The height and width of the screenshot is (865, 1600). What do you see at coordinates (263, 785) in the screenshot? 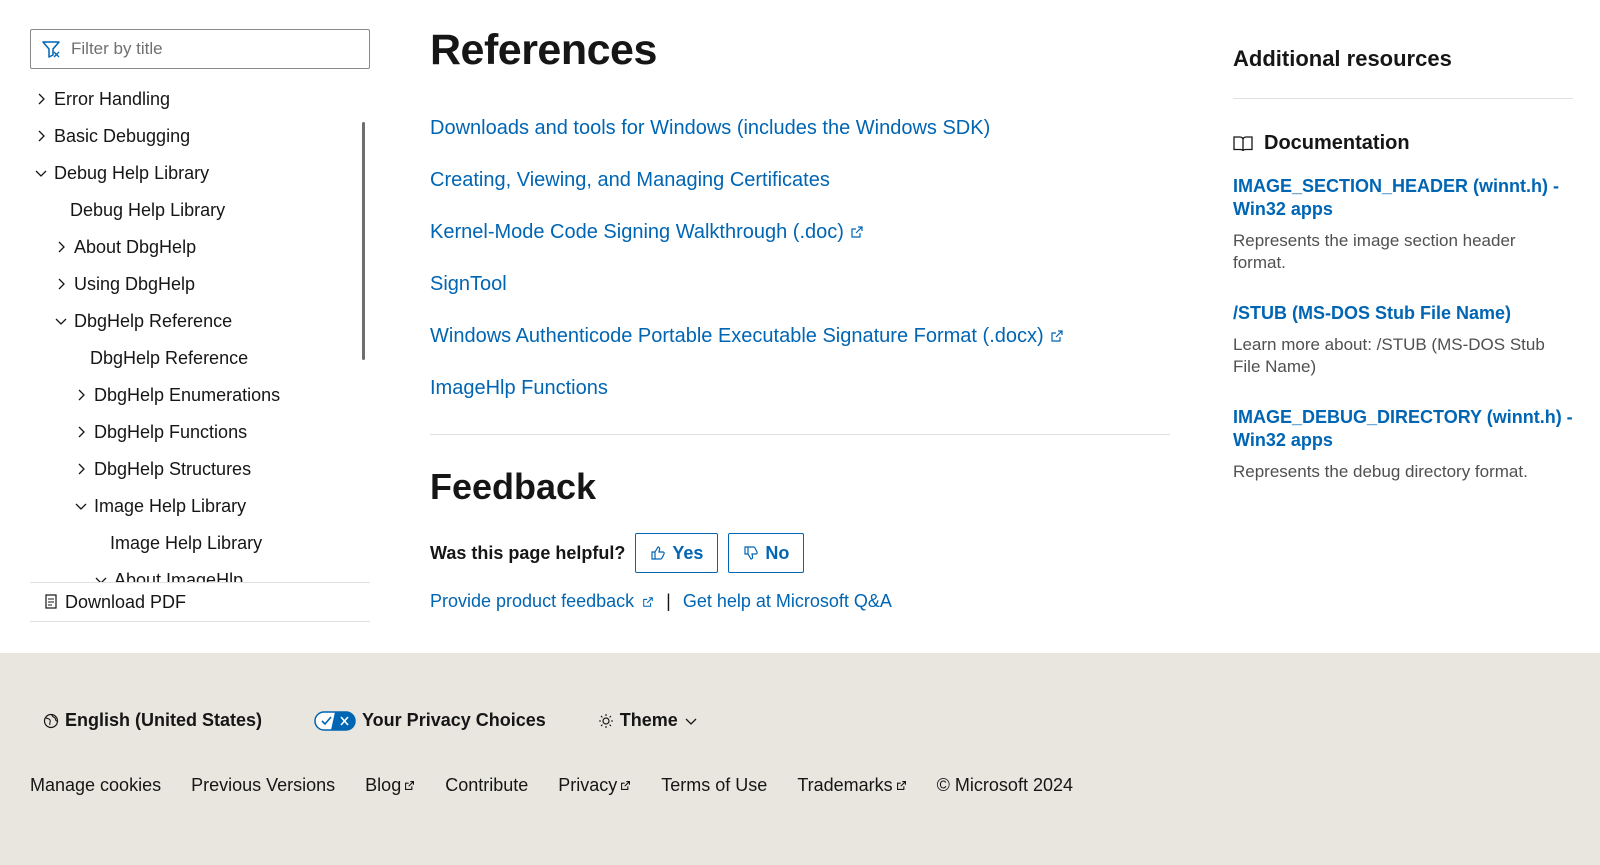
I see `previous-versions-link: Previous Versions` at bounding box center [263, 785].